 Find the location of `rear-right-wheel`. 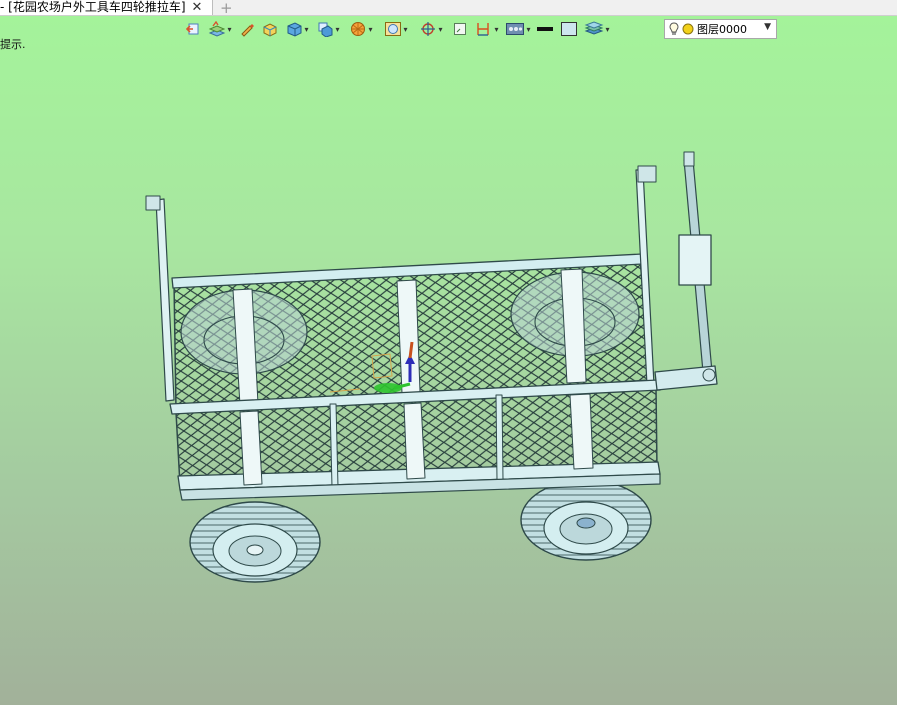

rear-right-wheel is located at coordinates (586, 520).